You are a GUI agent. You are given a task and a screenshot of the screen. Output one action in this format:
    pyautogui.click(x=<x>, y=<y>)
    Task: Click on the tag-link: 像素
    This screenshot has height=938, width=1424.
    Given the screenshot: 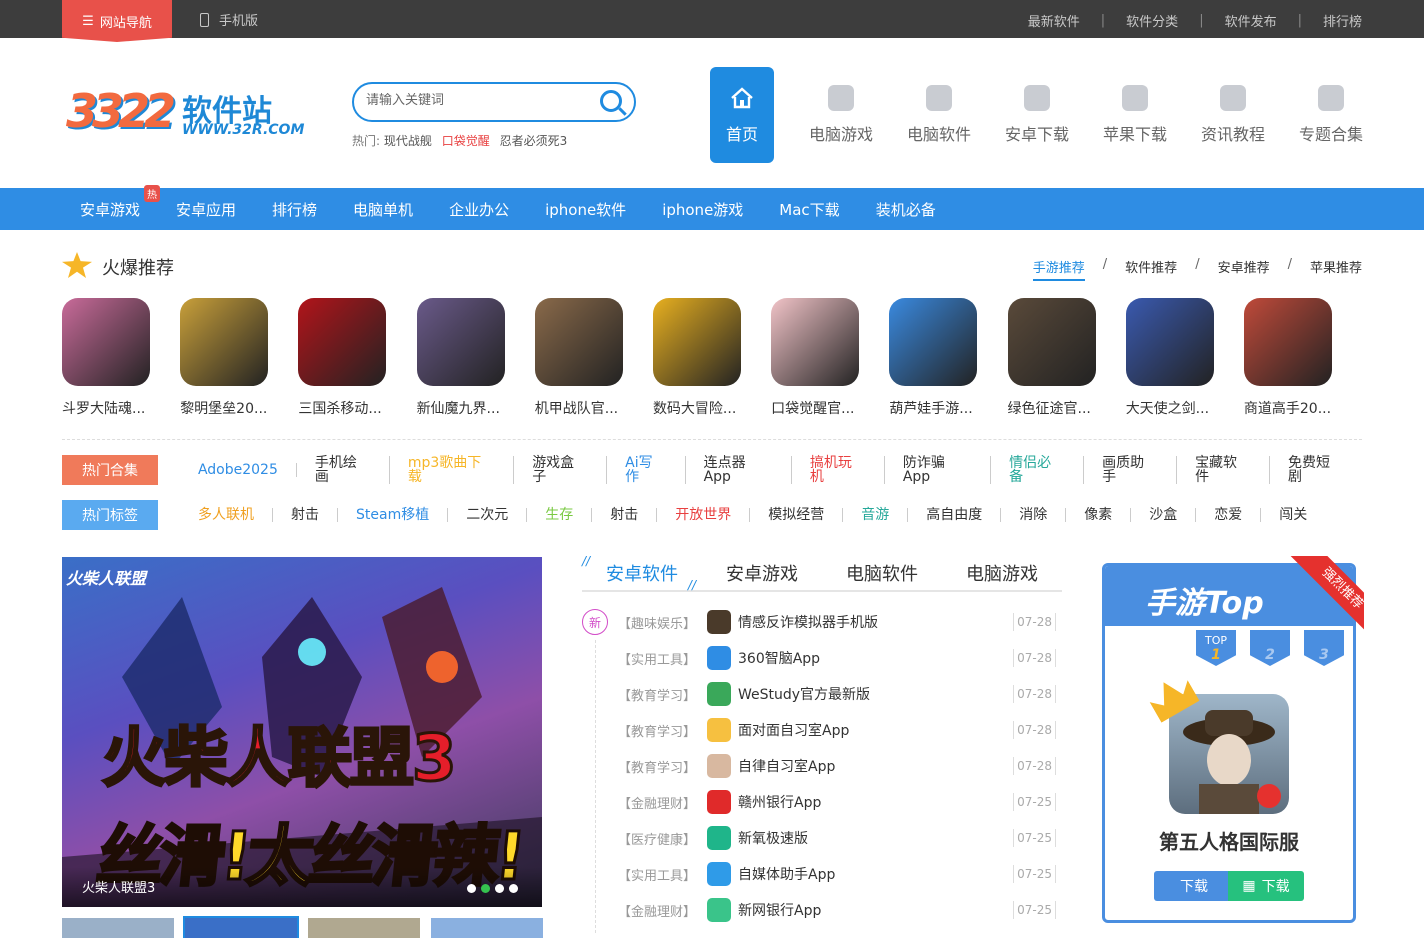 What is the action you would take?
    pyautogui.click(x=1099, y=515)
    